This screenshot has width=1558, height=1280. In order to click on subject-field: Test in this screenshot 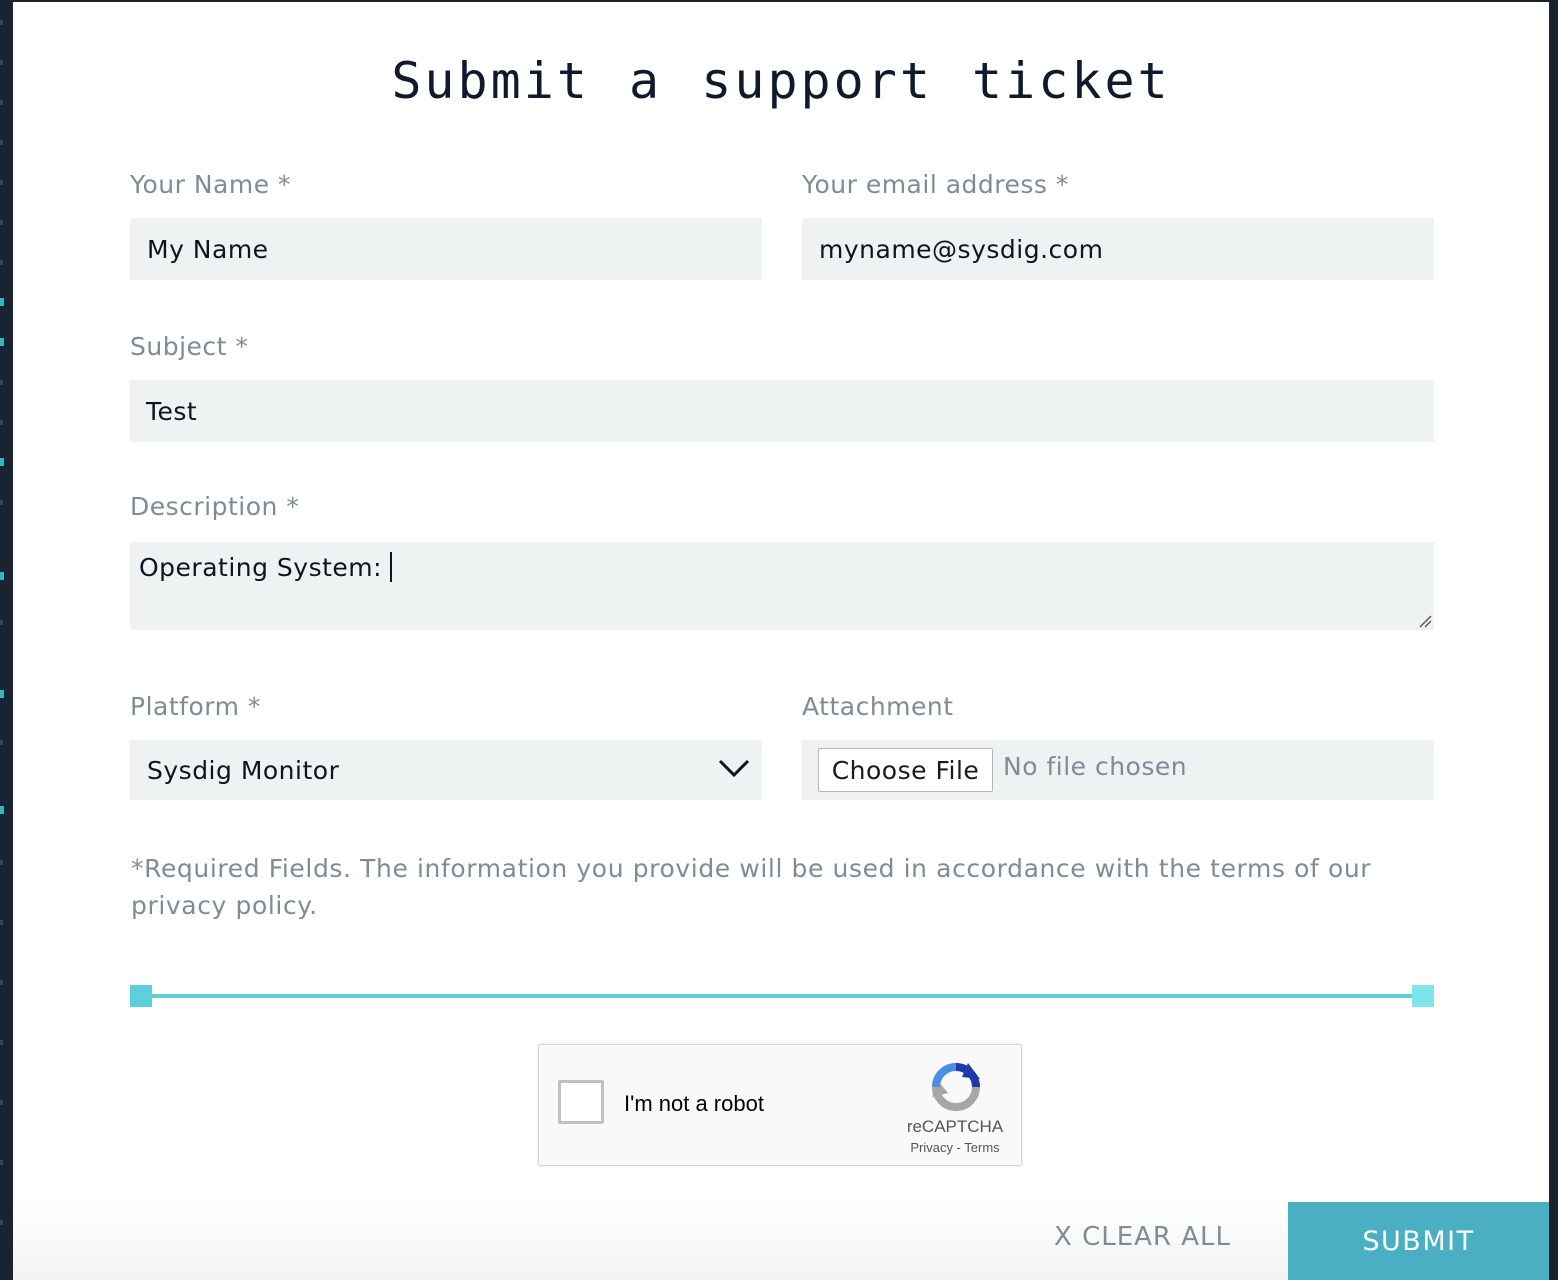, I will do `click(782, 411)`.